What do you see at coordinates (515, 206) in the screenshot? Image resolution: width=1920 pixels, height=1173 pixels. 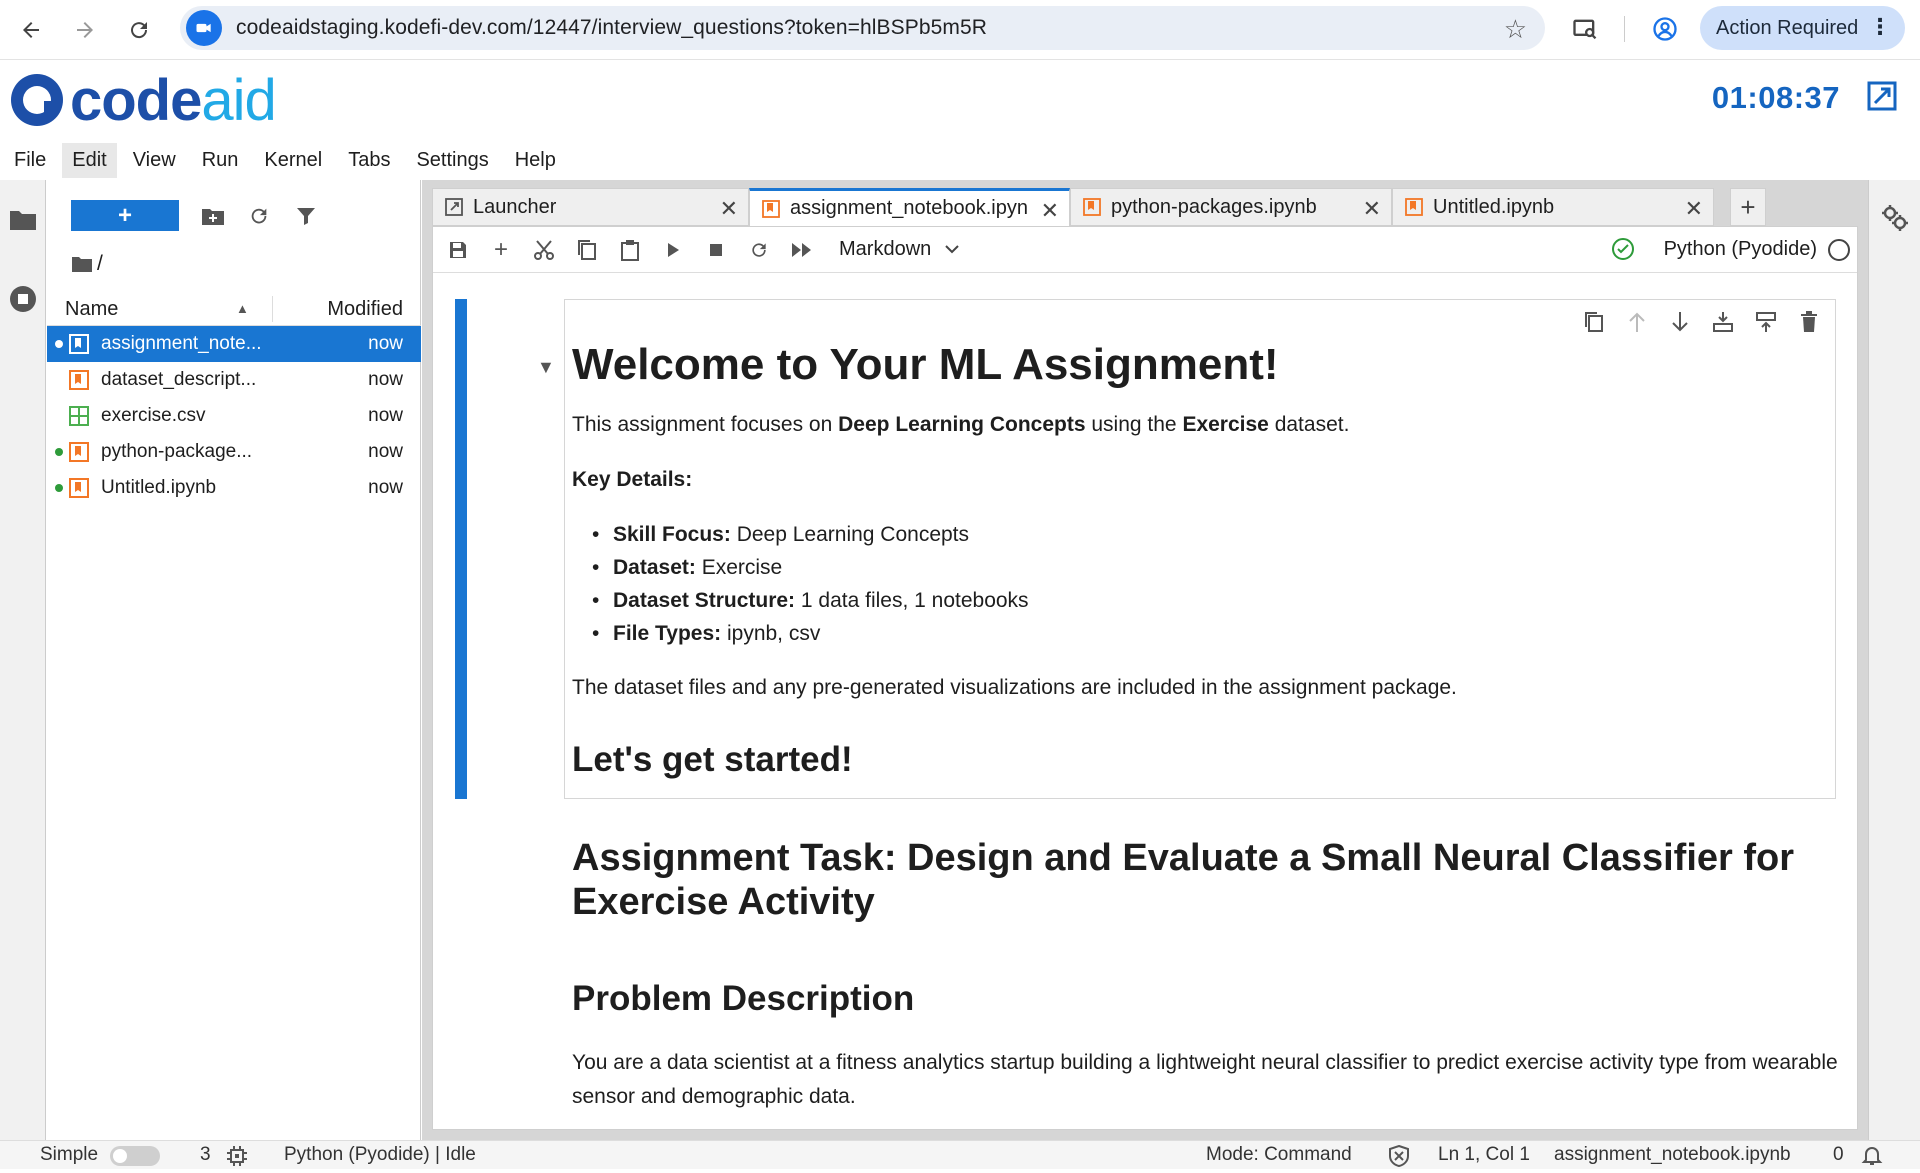 I see `tab-label: Launcher` at bounding box center [515, 206].